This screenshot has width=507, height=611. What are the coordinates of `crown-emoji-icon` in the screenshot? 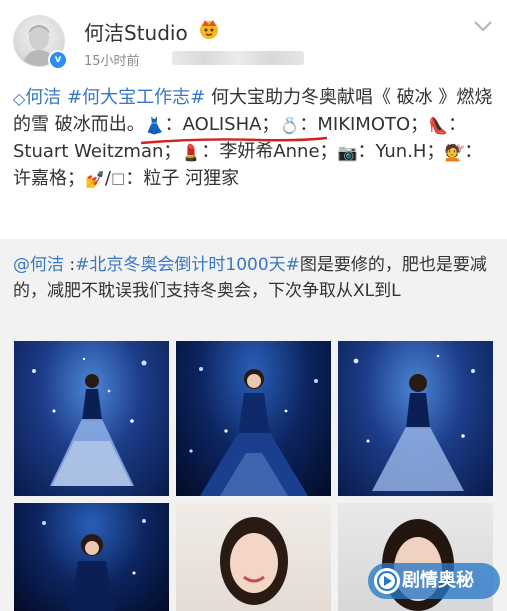 It's located at (209, 29).